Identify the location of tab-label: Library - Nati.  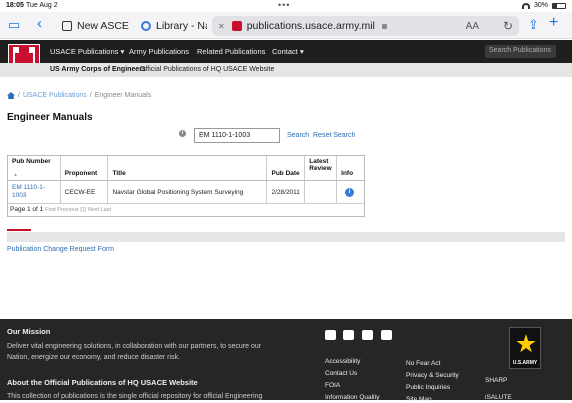
(181, 26).